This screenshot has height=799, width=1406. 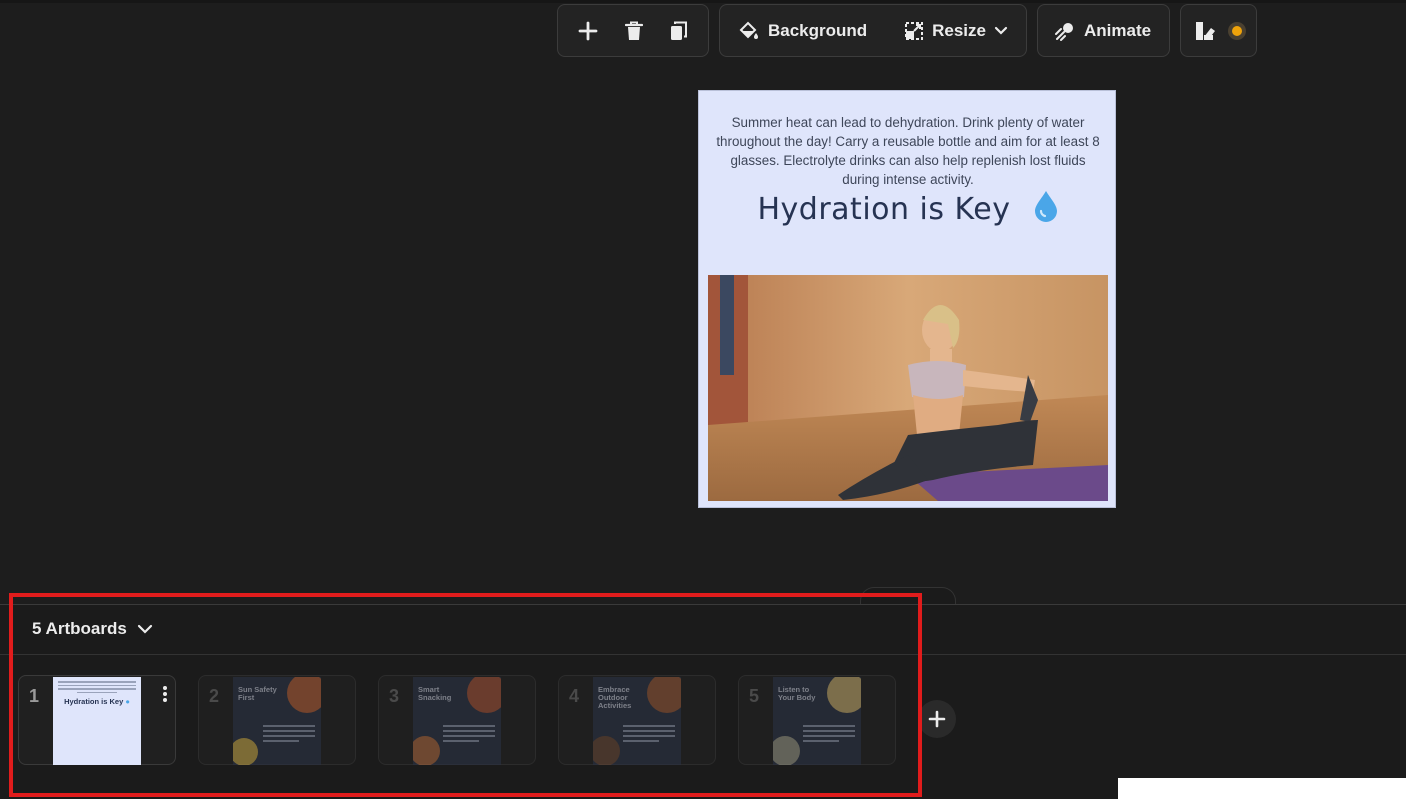 I want to click on artboard-thumbnail-2: 2 Sun Safety First, so click(x=277, y=720).